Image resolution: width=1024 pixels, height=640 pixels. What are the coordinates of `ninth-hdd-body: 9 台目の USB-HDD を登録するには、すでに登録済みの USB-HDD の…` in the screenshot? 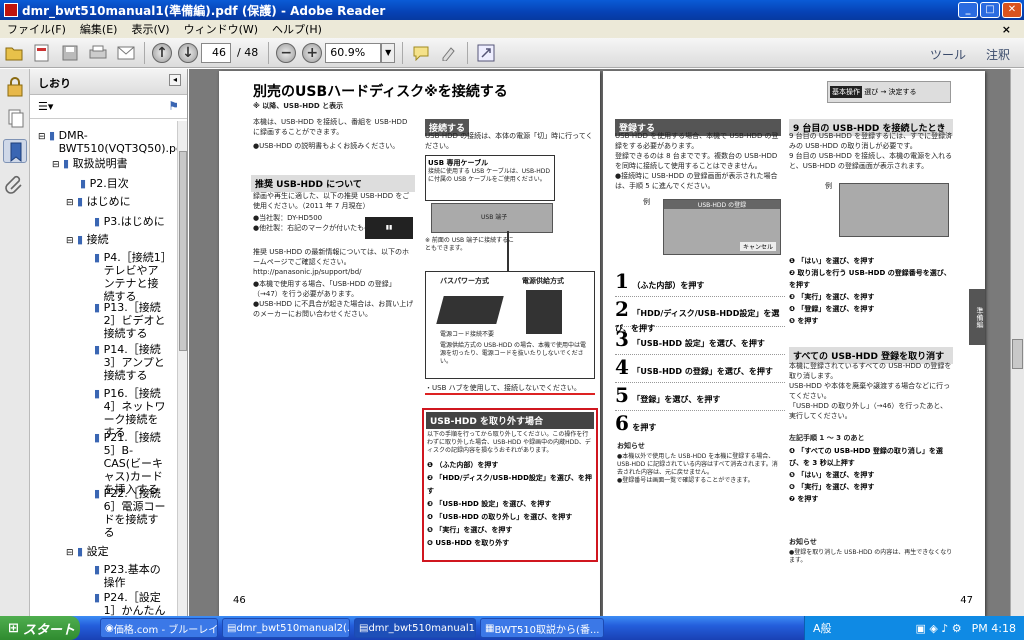 It's located at (871, 151).